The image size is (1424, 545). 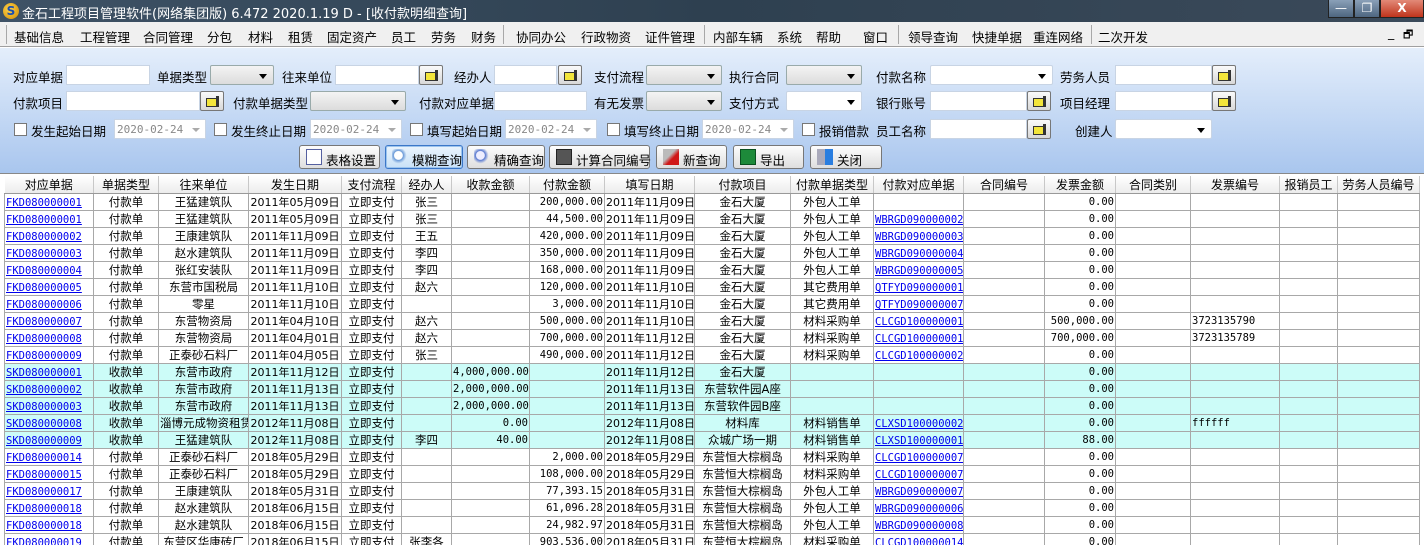 I want to click on document-link: FKD080000007, so click(x=44, y=322).